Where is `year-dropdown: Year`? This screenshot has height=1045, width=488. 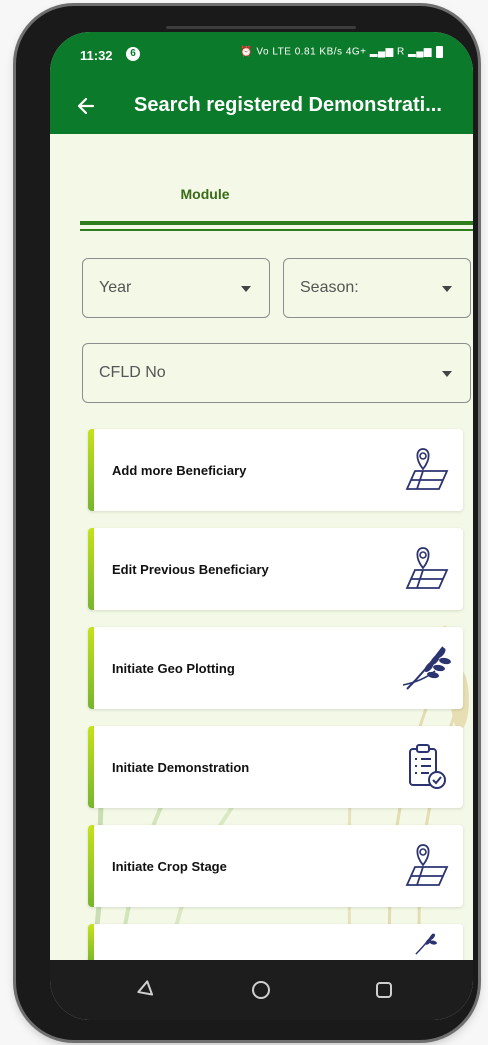
year-dropdown: Year is located at coordinates (176, 288).